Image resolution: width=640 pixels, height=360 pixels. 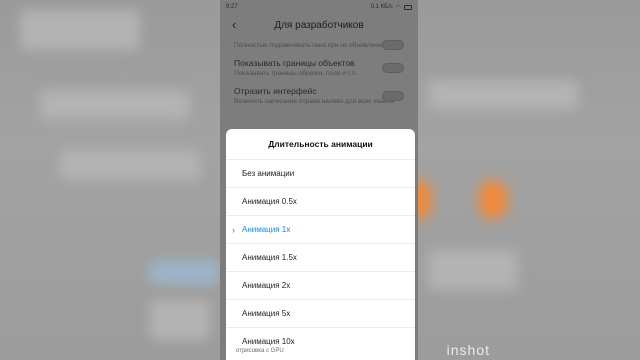 I want to click on setting-description: Показывать границы обрезки, поля и т.п., so click(x=295, y=73).